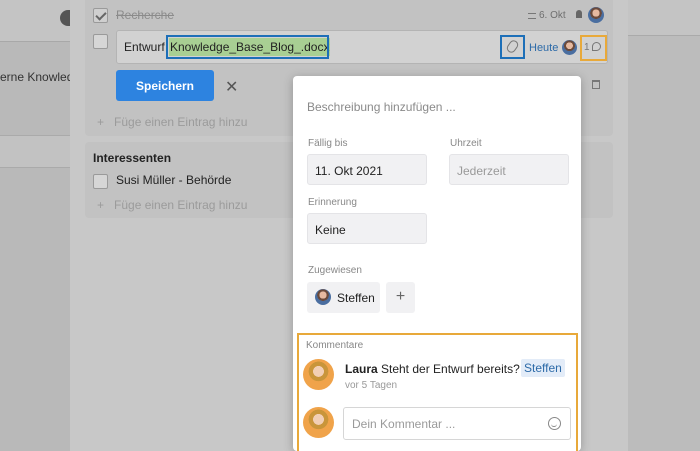 The height and width of the screenshot is (451, 700). What do you see at coordinates (596, 84) in the screenshot?
I see `trash-icon` at bounding box center [596, 84].